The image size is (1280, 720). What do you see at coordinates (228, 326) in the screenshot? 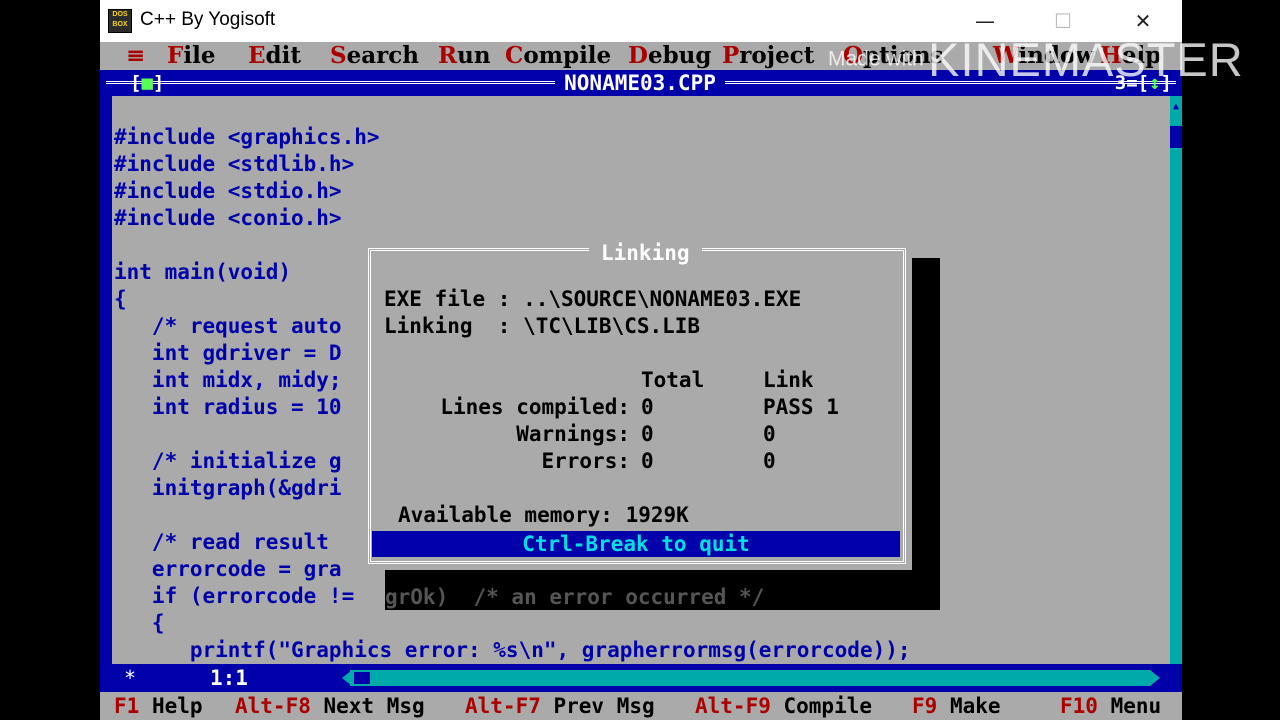
I see `code-line: /* request auto` at bounding box center [228, 326].